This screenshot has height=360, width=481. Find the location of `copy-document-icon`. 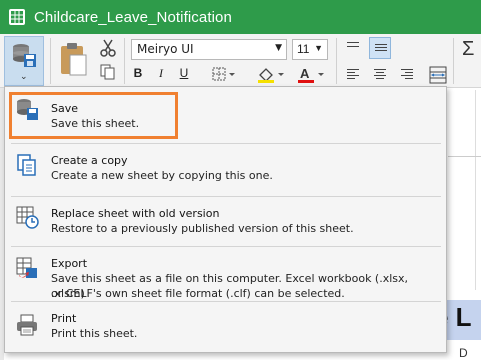

copy-document-icon is located at coordinates (26, 165).